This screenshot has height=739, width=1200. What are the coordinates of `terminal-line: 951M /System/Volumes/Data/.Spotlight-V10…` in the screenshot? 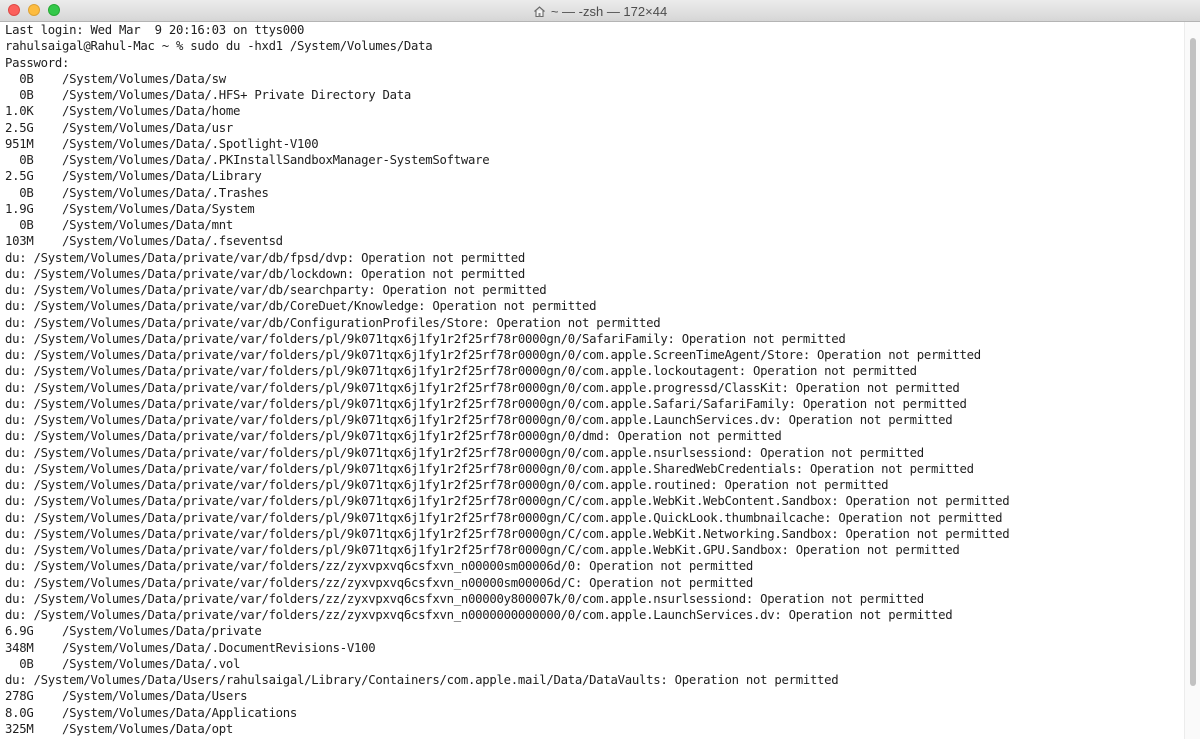 It's located at (162, 143).